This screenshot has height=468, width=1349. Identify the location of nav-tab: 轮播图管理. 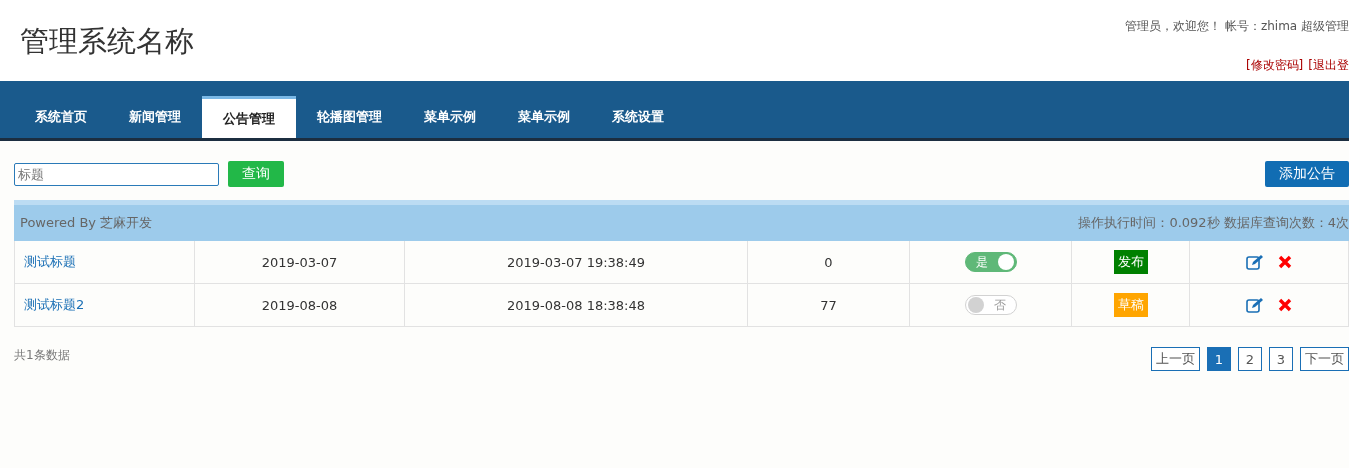
(349, 117).